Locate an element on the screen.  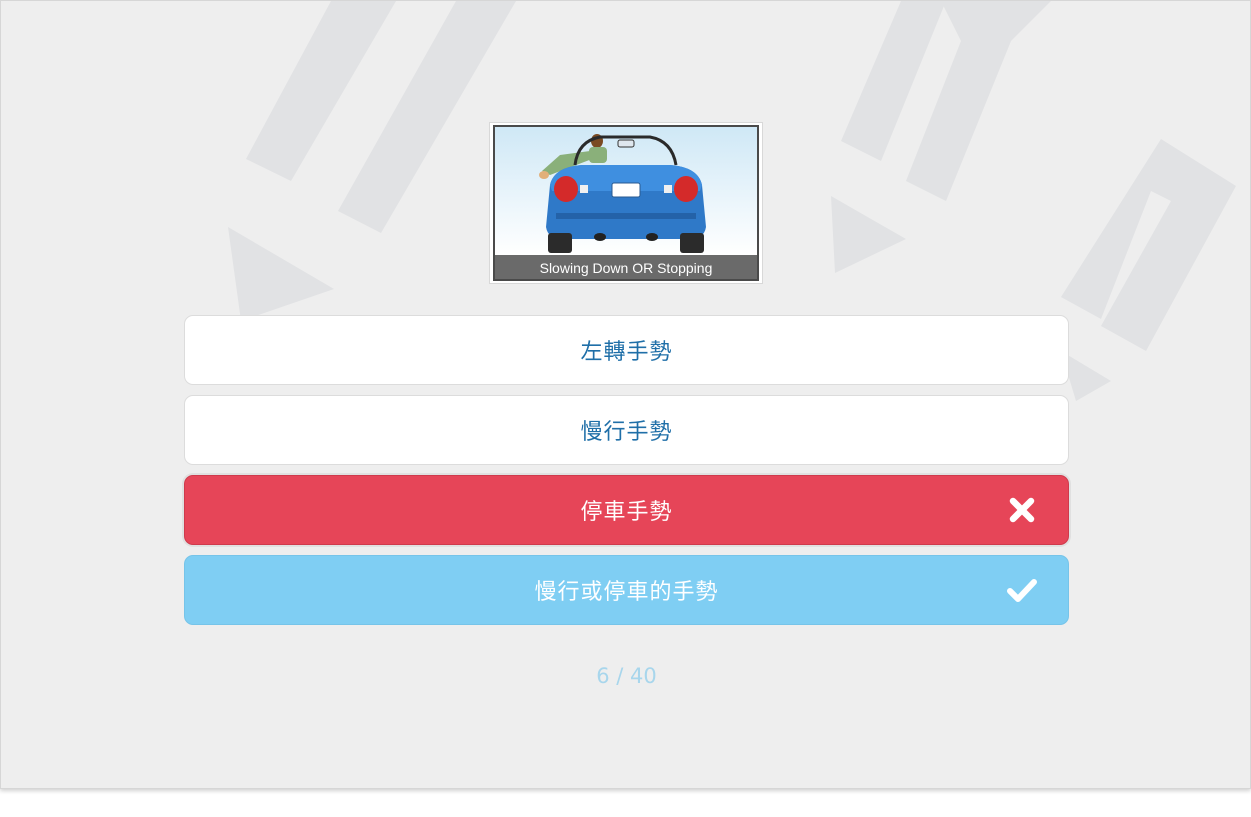
answer-option-2: 慢行手勢 is located at coordinates (626, 430).